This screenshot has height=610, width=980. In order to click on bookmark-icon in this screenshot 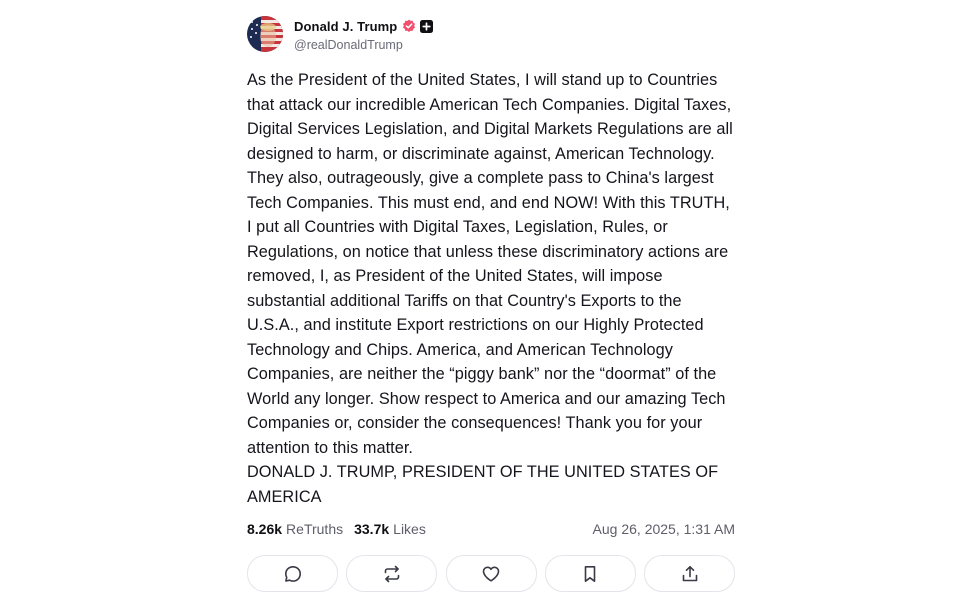, I will do `click(590, 574)`.